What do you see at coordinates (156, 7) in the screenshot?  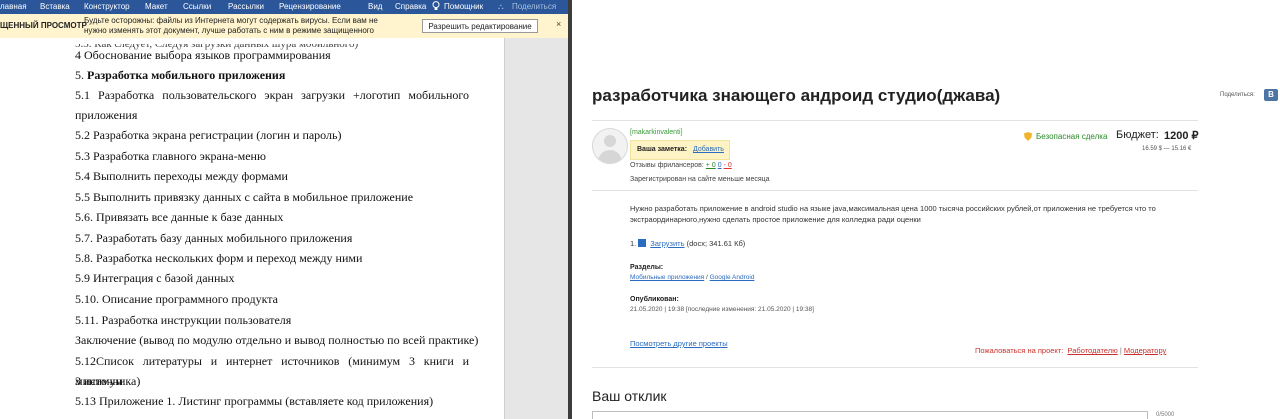 I see `tab-layout: Макет` at bounding box center [156, 7].